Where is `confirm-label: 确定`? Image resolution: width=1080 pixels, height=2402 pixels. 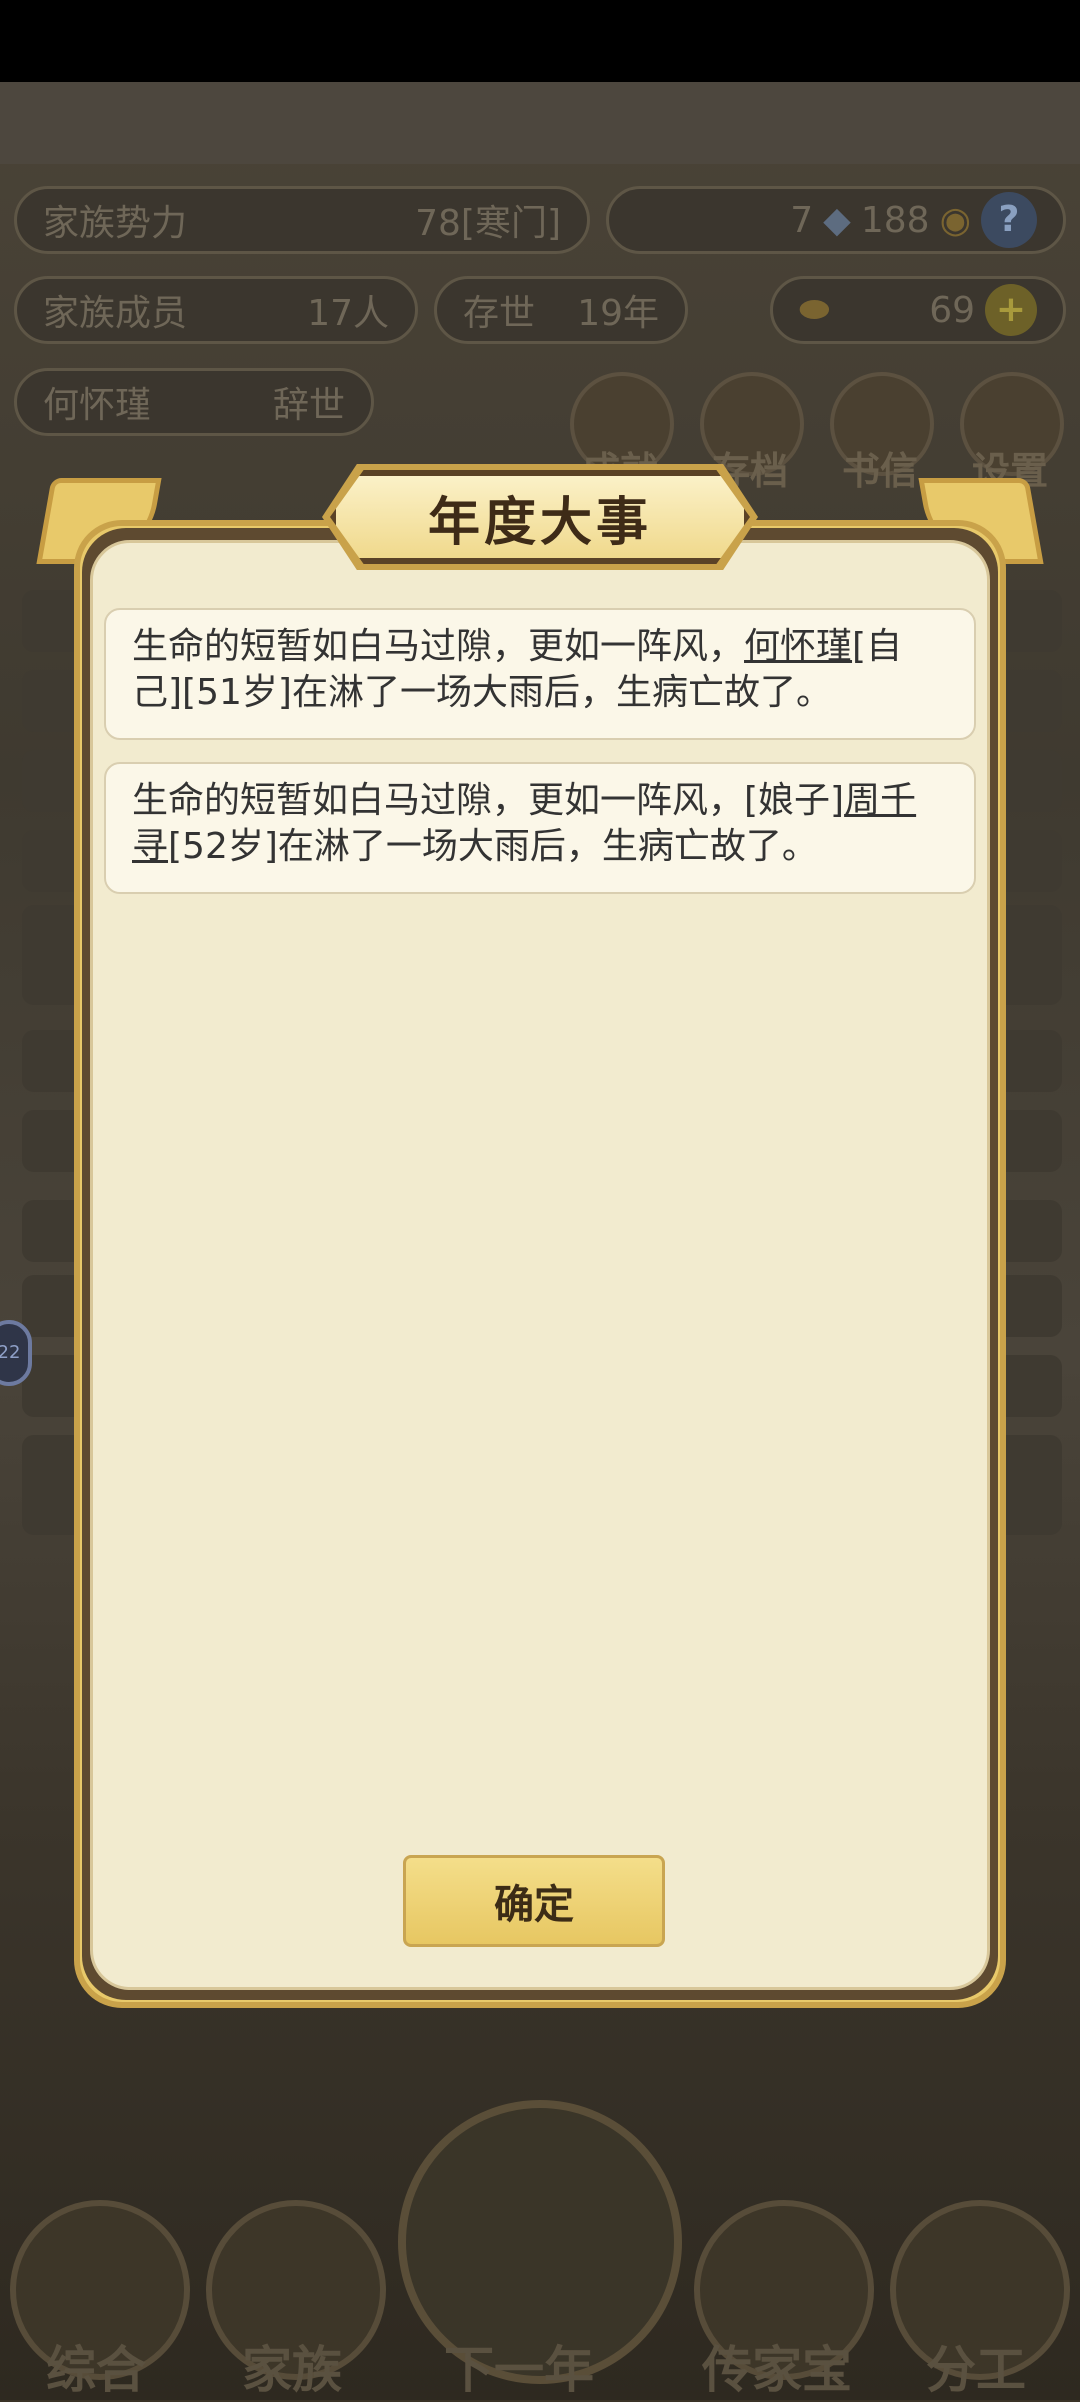 confirm-label: 确定 is located at coordinates (534, 1905).